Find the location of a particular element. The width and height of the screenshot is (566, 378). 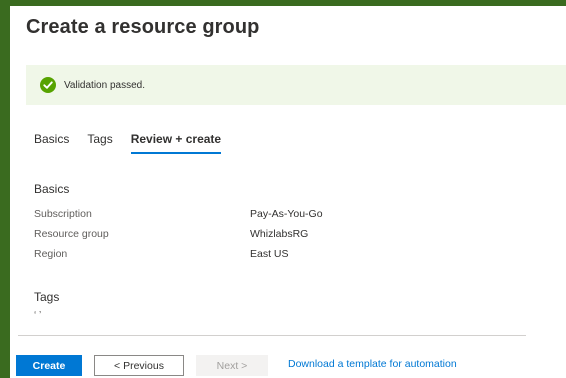

page-title: Create a resource group is located at coordinates (143, 27).